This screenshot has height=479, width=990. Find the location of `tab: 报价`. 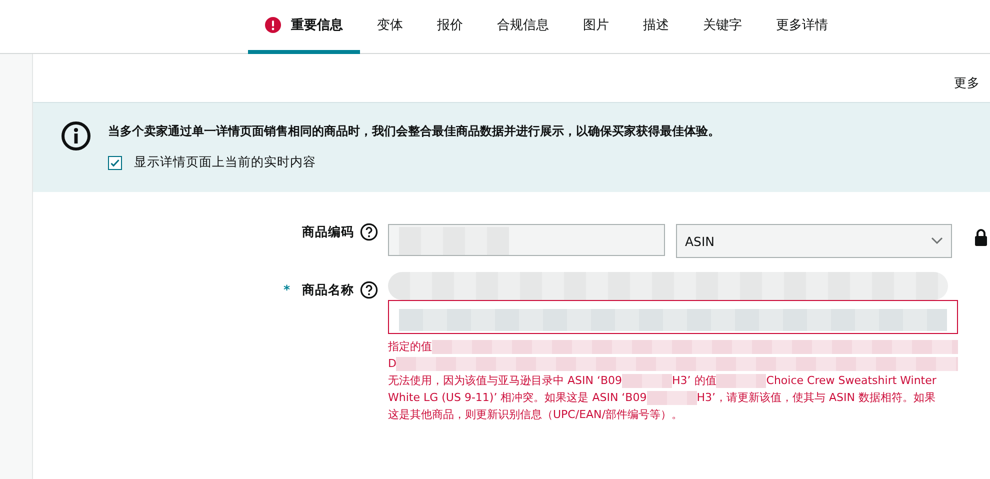

tab: 报价 is located at coordinates (450, 27).